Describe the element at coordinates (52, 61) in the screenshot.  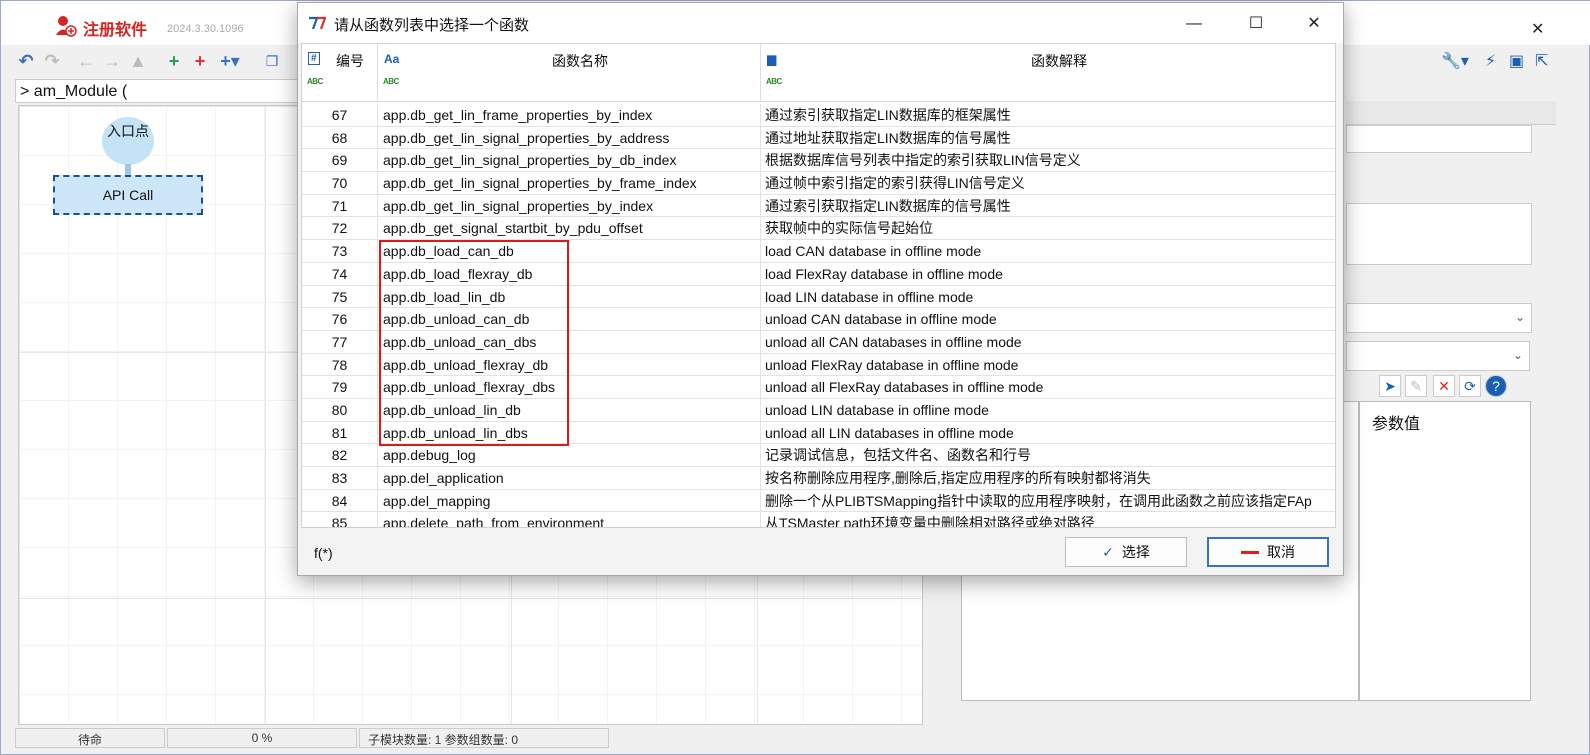
I see `redo-icon: ↷` at that location.